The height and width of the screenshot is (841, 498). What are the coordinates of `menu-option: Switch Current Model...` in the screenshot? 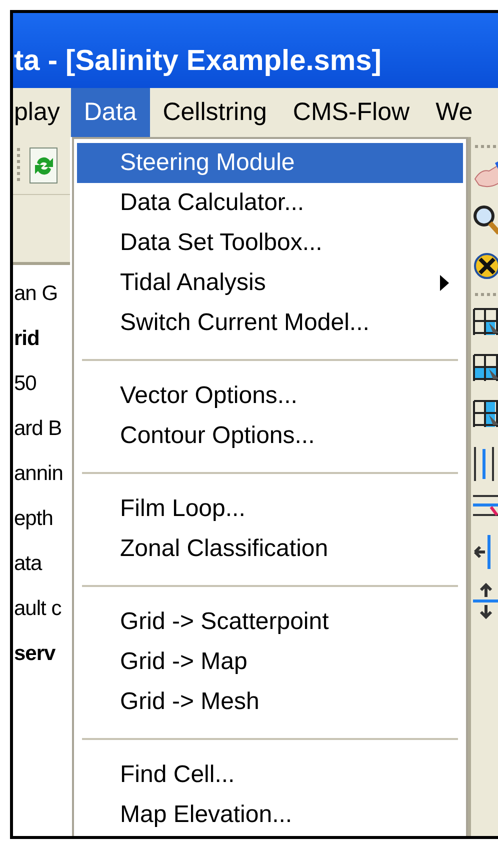 It's located at (270, 323).